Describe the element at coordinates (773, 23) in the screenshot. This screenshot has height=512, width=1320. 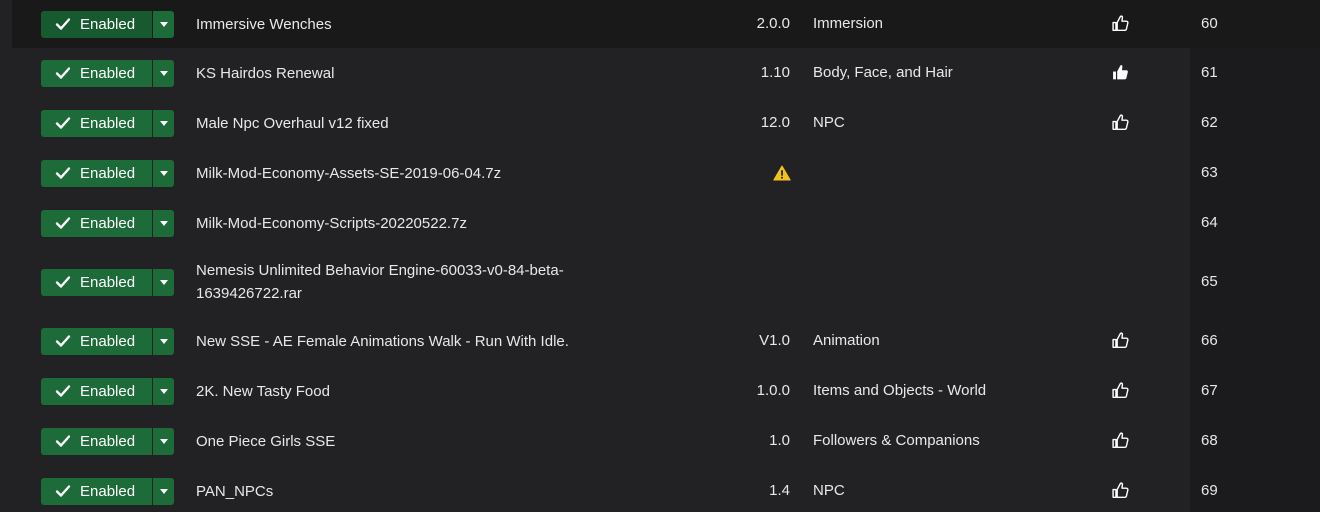
I see `mod-version: 2.0.0` at that location.